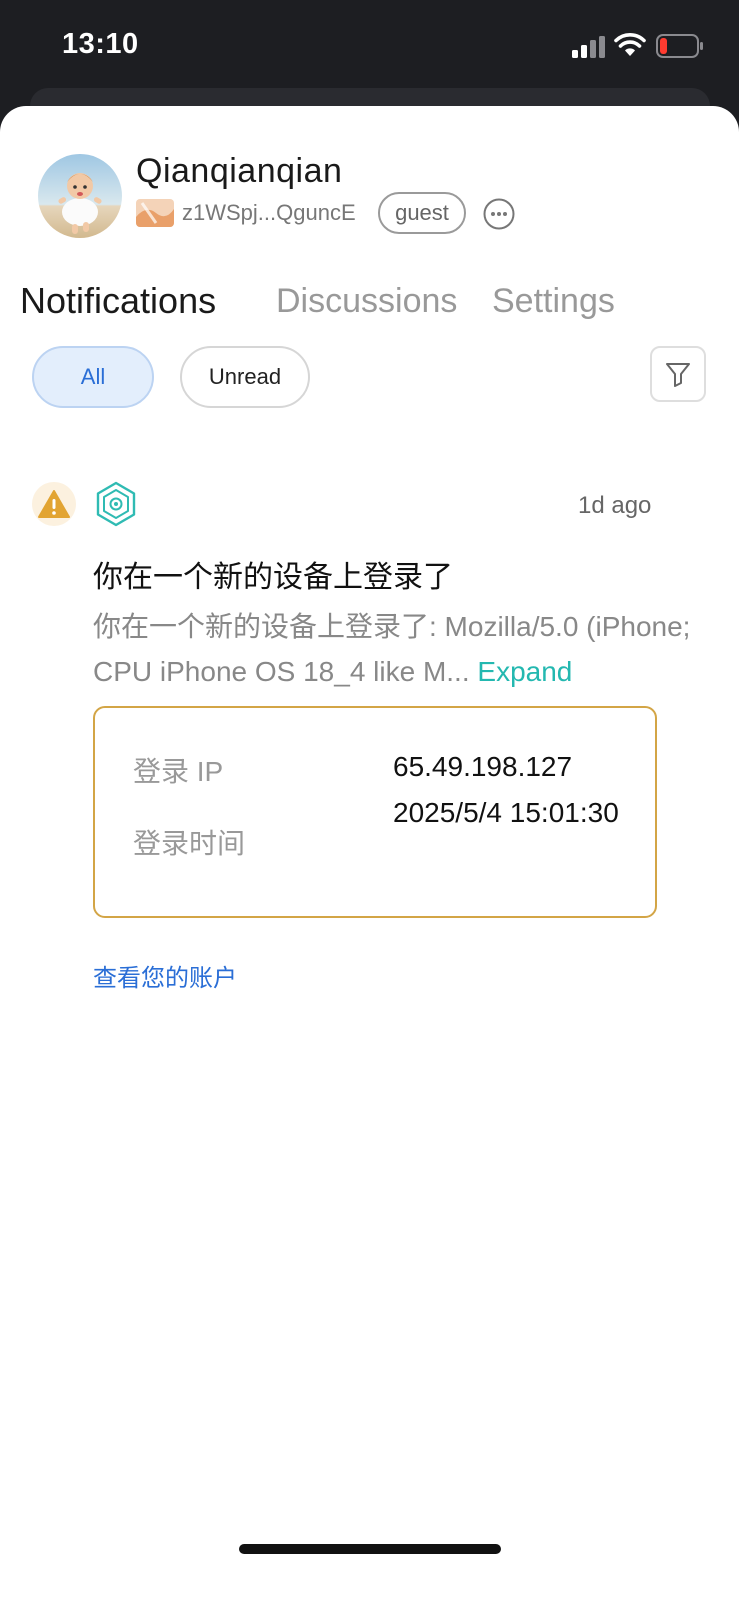  Describe the element at coordinates (553, 301) in the screenshot. I see `tab-settings: Settings` at that location.